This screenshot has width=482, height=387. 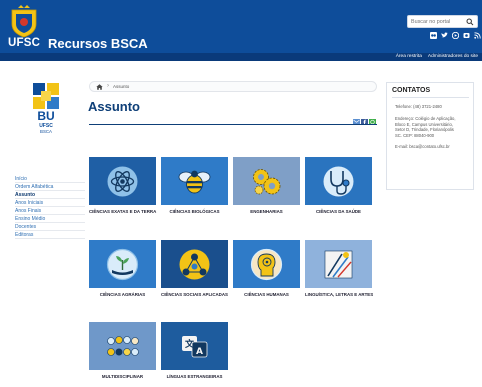 I want to click on bu-logo-text: BU, so click(x=46, y=116).